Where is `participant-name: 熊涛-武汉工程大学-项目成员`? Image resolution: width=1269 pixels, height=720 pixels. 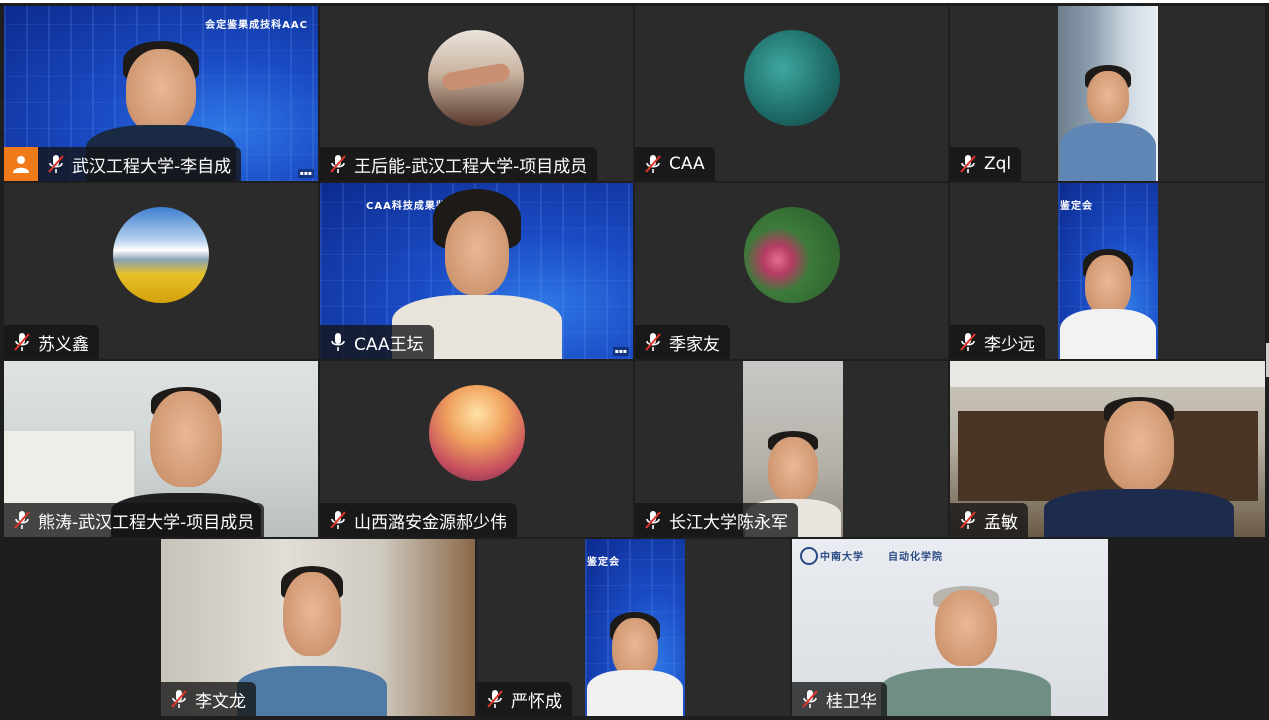 participant-name: 熊涛-武汉工程大学-项目成员 is located at coordinates (146, 522).